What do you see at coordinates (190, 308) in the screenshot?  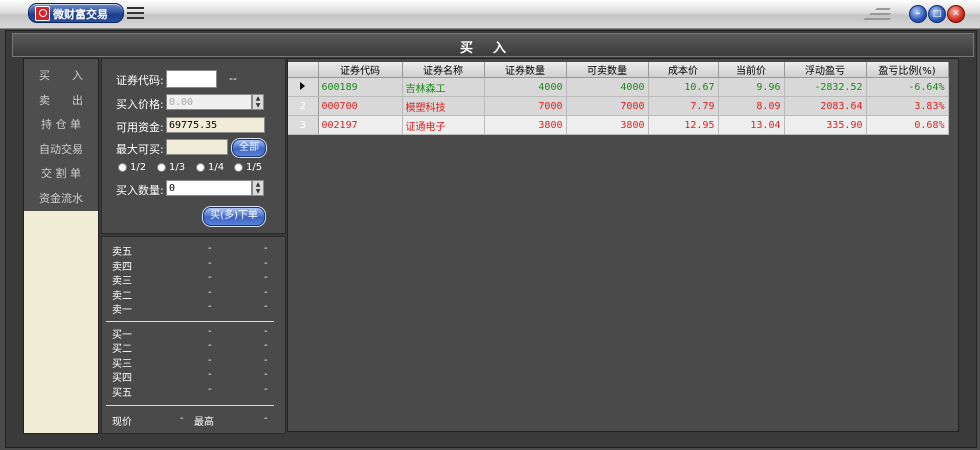 I see `sell-level-1: 卖一 - -` at bounding box center [190, 308].